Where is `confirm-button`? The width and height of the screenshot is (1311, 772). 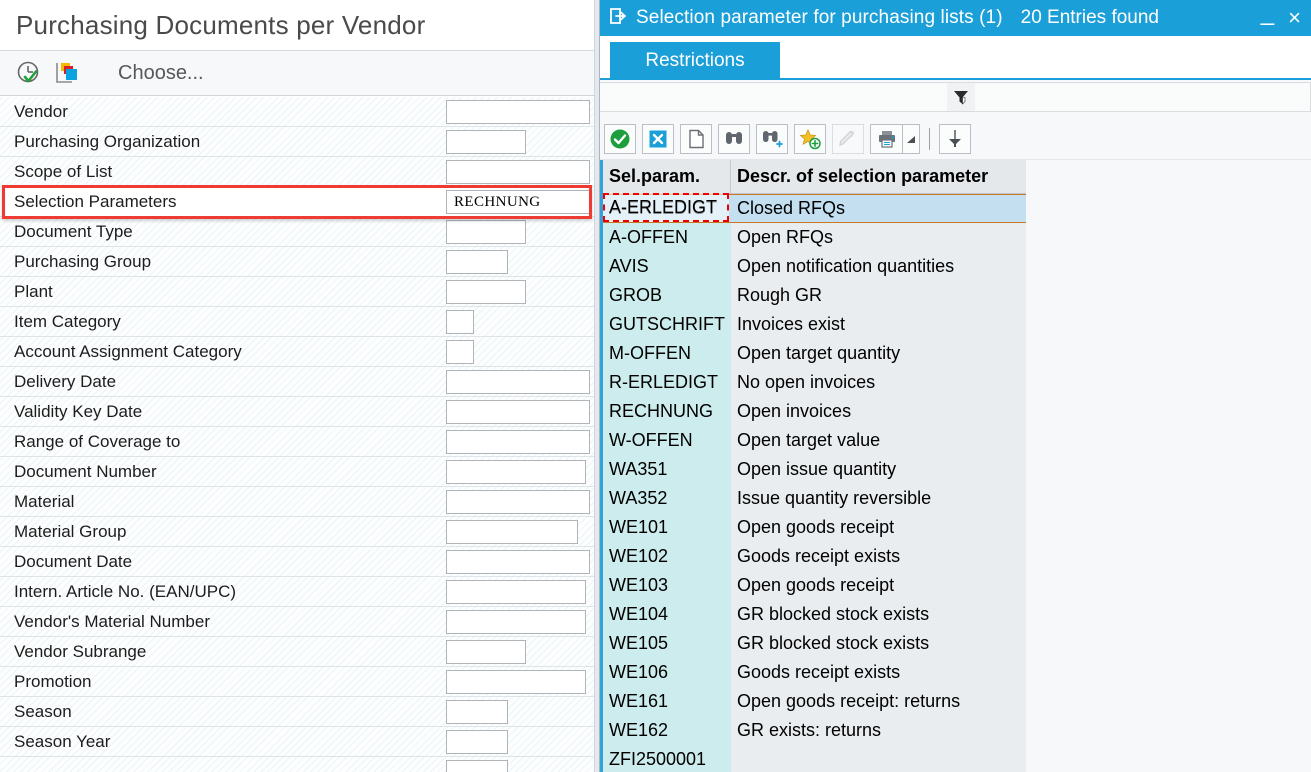 confirm-button is located at coordinates (620, 138).